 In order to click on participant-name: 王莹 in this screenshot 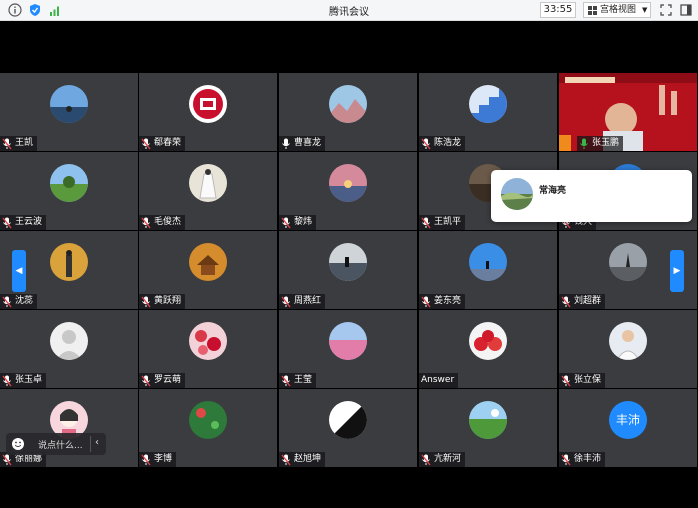, I will do `click(303, 380)`.